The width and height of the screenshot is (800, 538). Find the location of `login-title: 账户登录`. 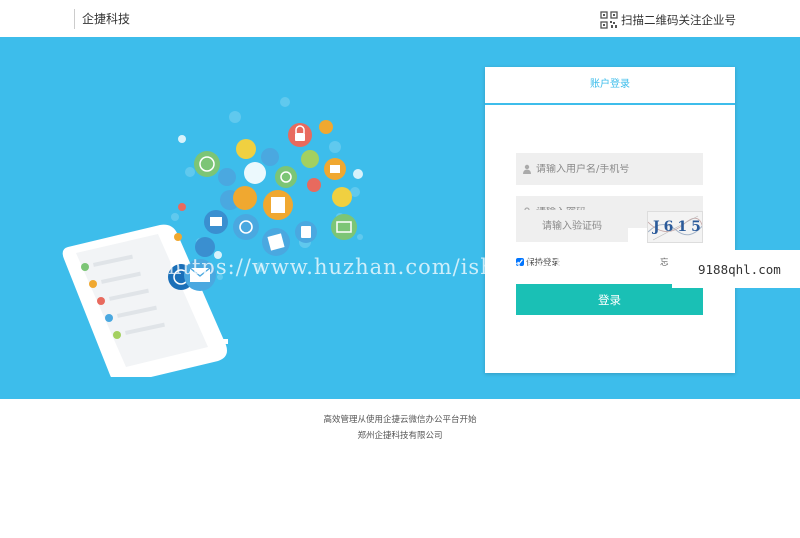

login-title: 账户登录 is located at coordinates (610, 86).